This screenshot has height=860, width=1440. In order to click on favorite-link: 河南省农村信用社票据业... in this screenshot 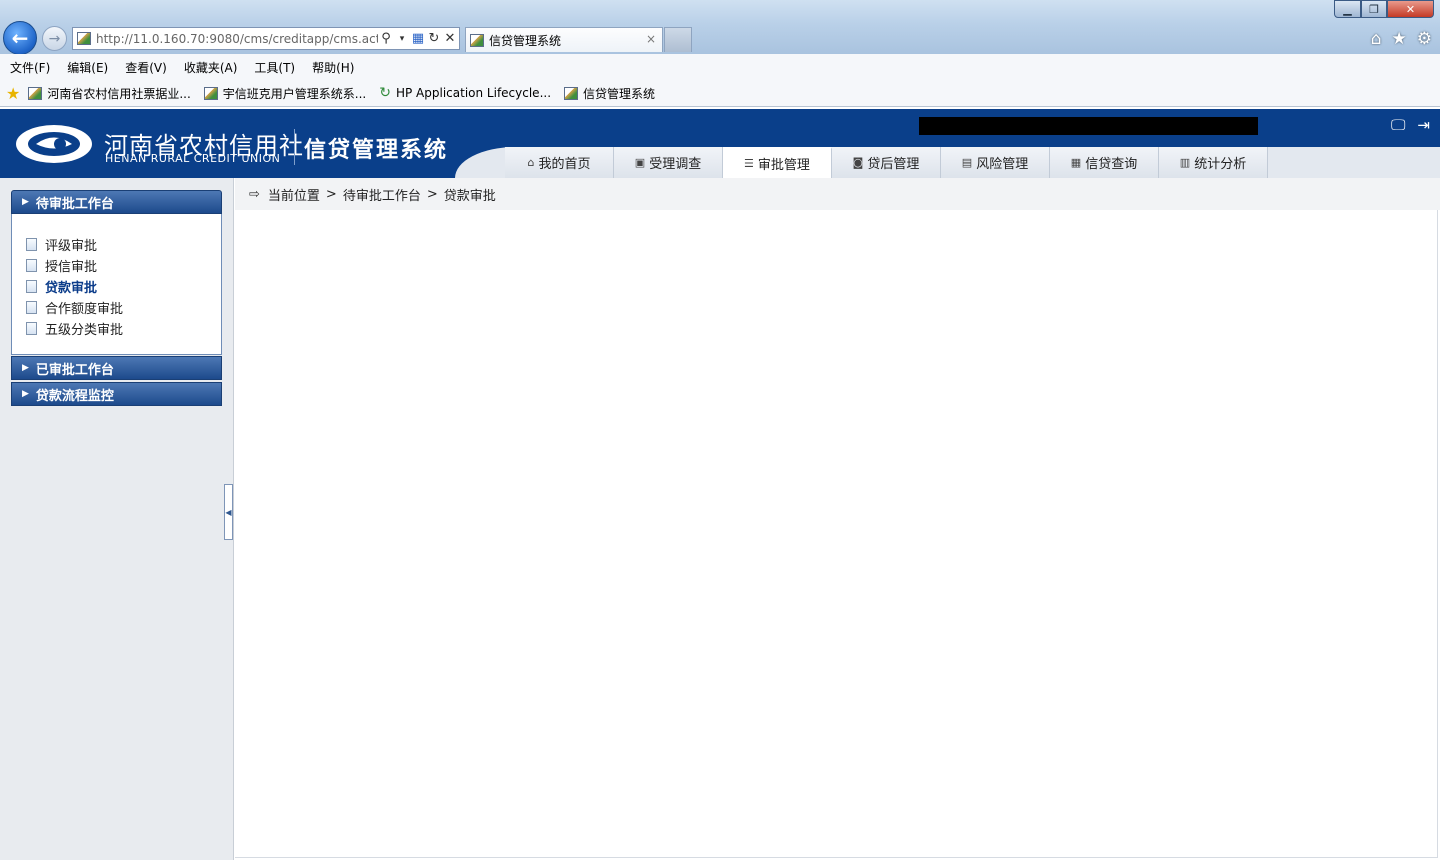, I will do `click(109, 93)`.